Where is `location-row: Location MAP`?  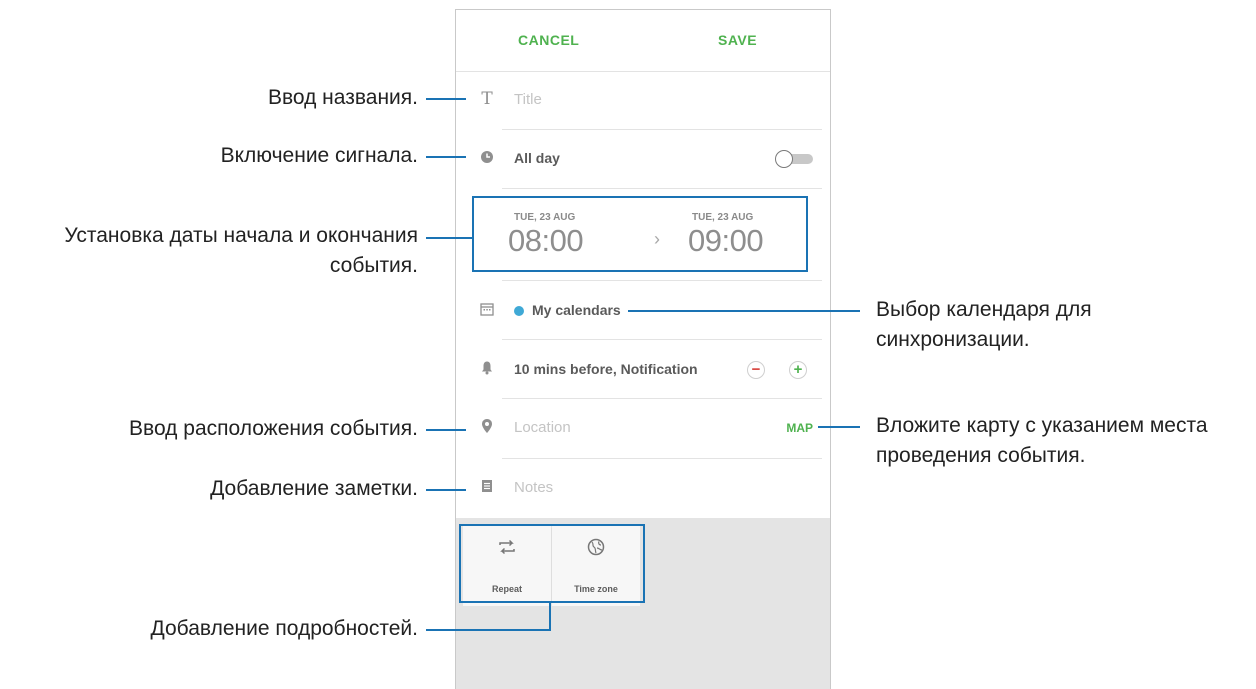
location-row: Location MAP is located at coordinates (643, 428).